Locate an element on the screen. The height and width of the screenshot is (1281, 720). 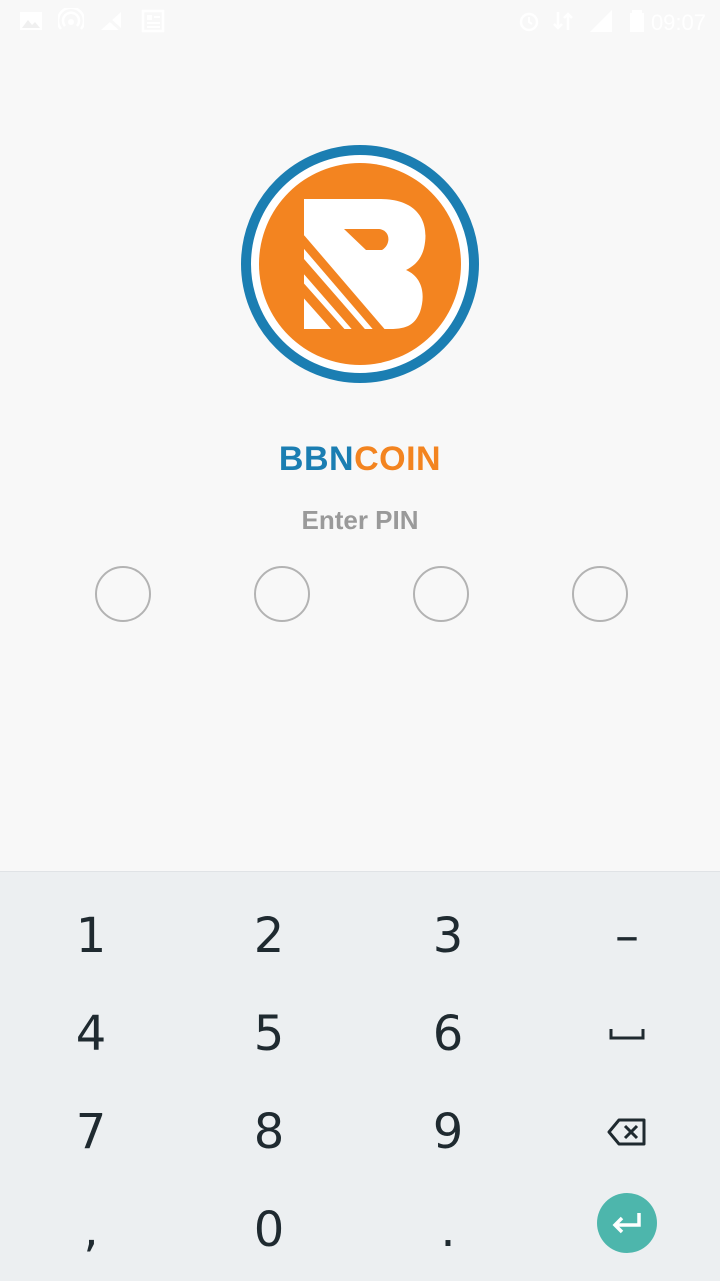
key-4: 4 is located at coordinates (91, 1034).